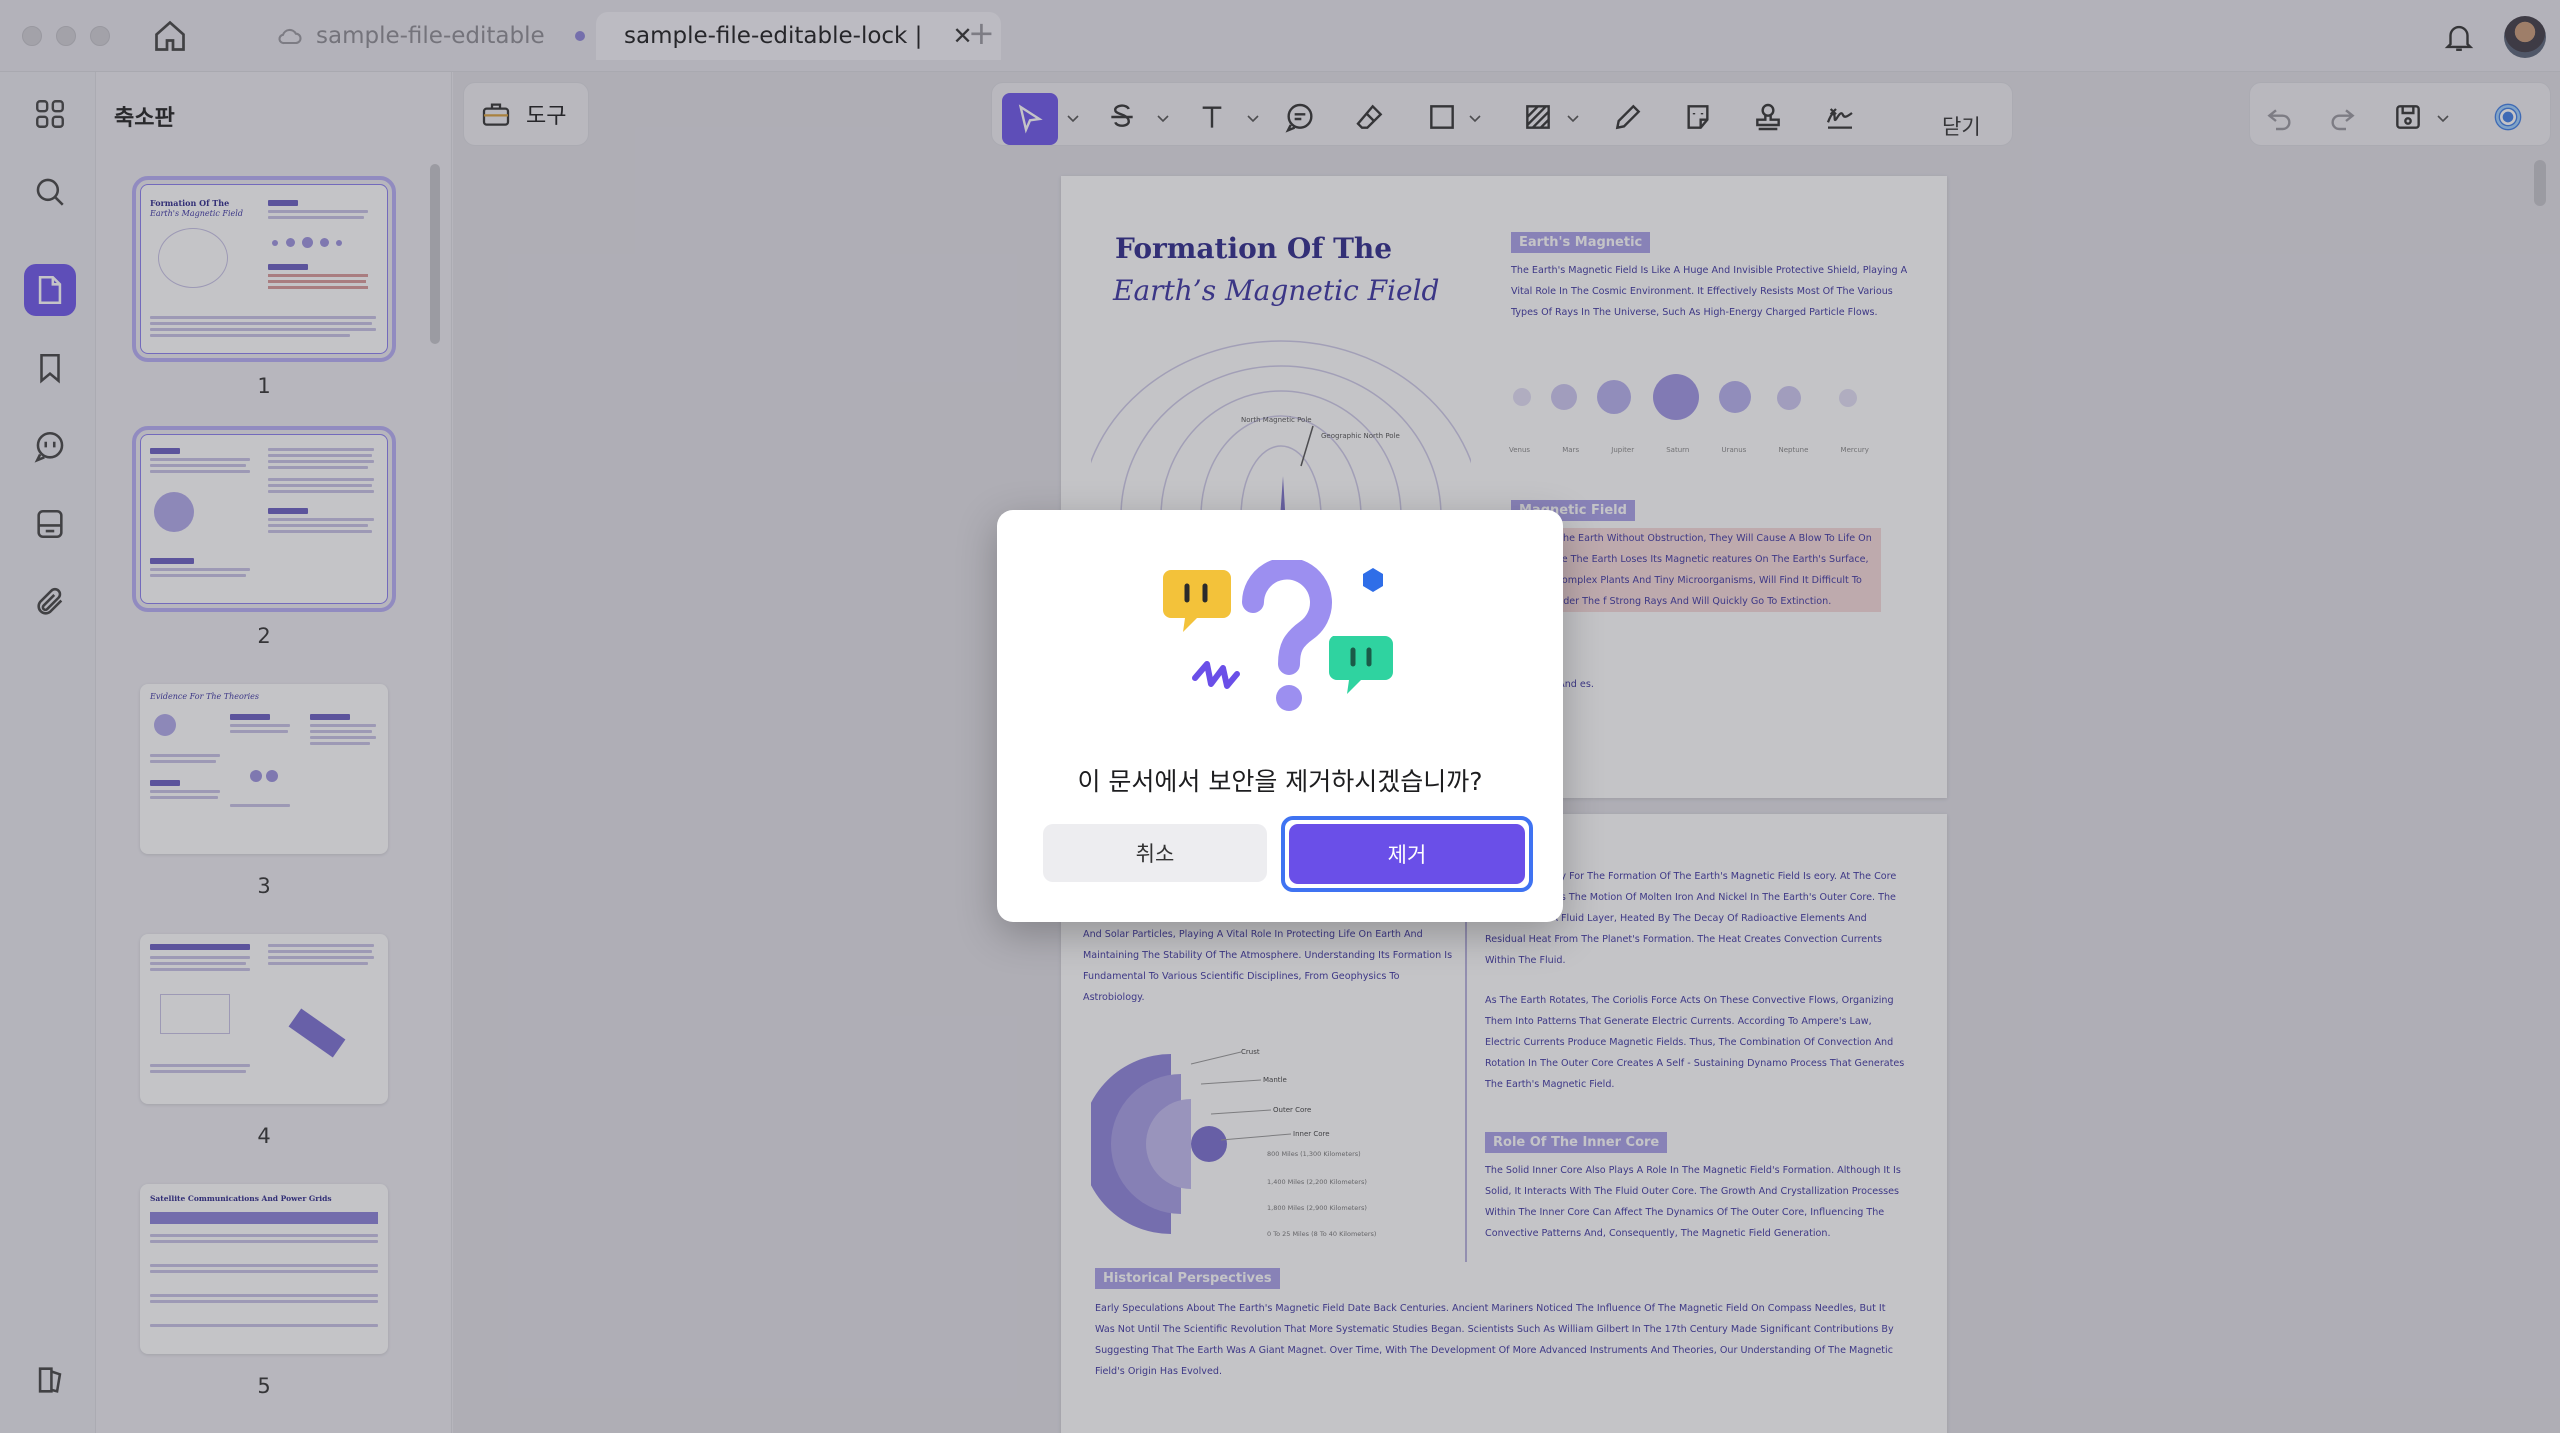  What do you see at coordinates (1280, 781) in the screenshot?
I see `dialog-message: 이 문서에서 보안을 제거하시겠습니까?` at bounding box center [1280, 781].